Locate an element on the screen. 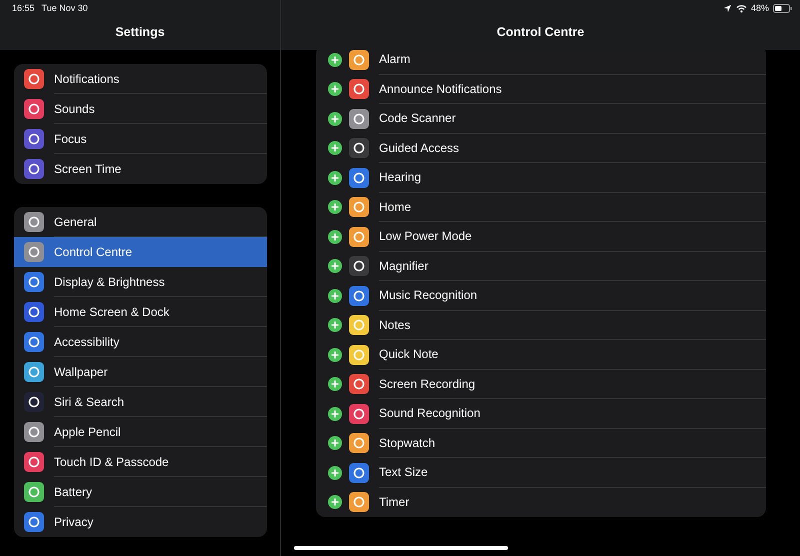  sidebar-item: Touch ID & Passcode is located at coordinates (140, 462).